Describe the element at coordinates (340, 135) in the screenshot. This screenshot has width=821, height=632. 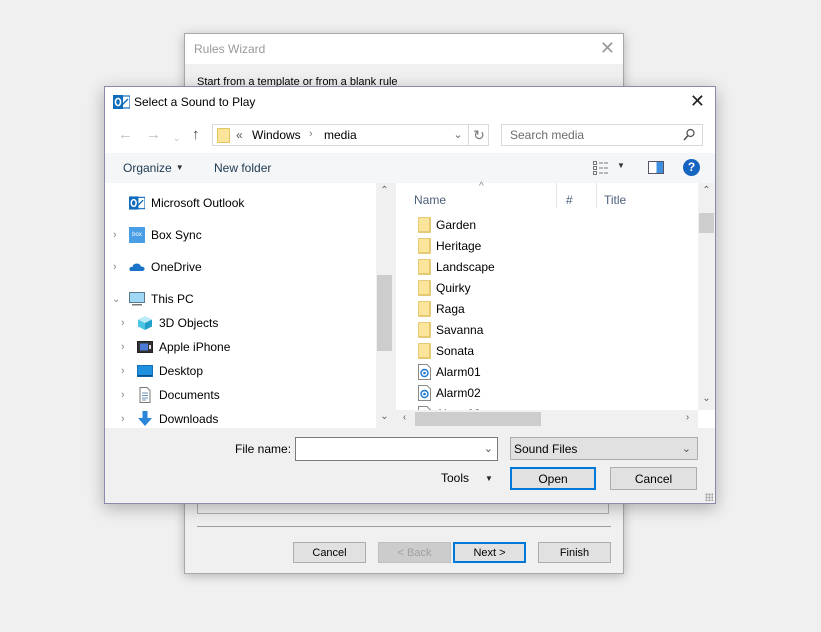
I see `breadcrumb-media: media` at that location.